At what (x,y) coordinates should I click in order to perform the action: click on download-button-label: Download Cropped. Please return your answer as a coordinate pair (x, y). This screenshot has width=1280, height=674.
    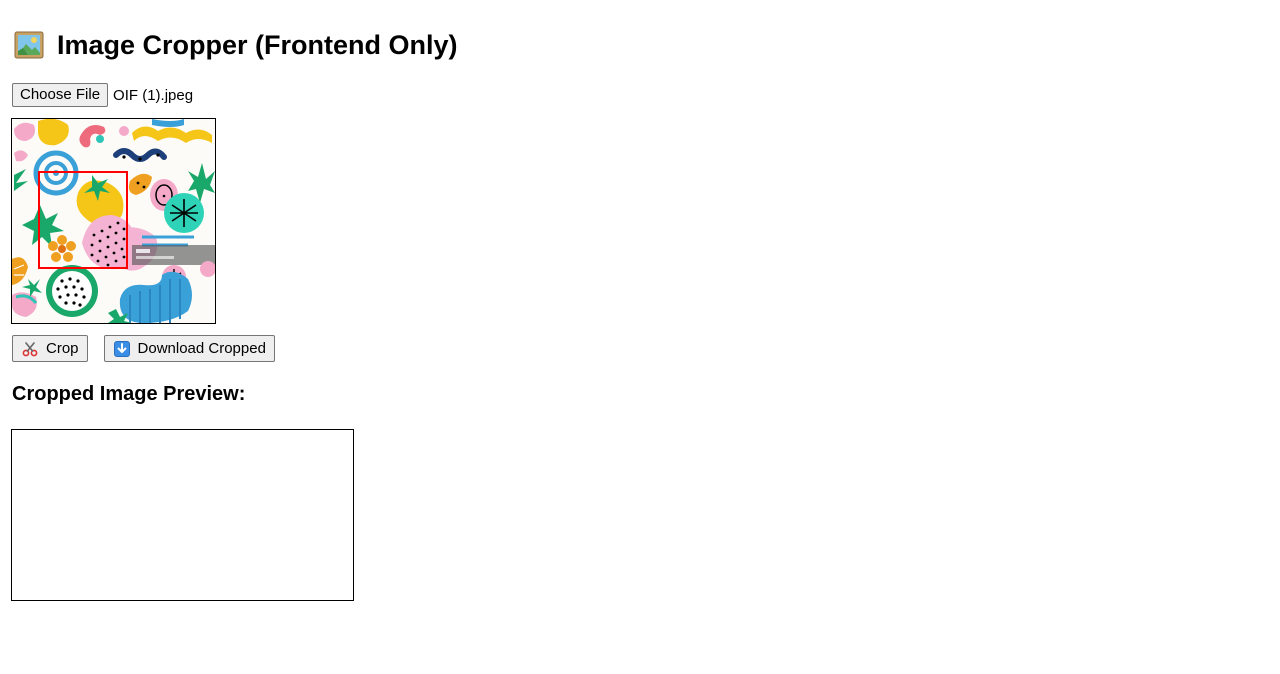
    Looking at the image, I should click on (201, 348).